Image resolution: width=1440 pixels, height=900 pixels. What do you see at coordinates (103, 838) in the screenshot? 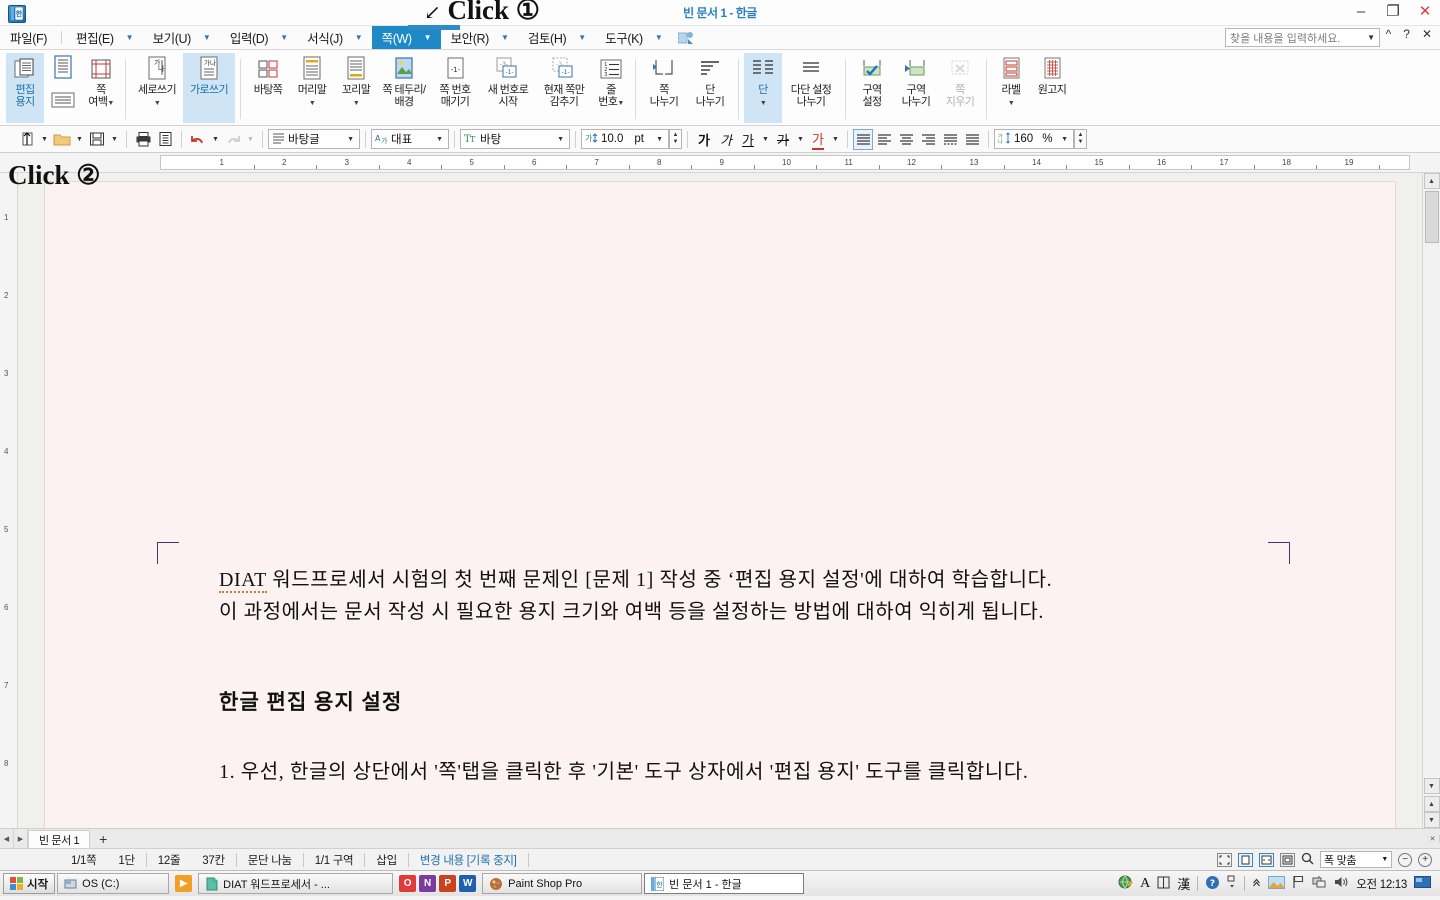
I see `add-tab-button: +` at bounding box center [103, 838].